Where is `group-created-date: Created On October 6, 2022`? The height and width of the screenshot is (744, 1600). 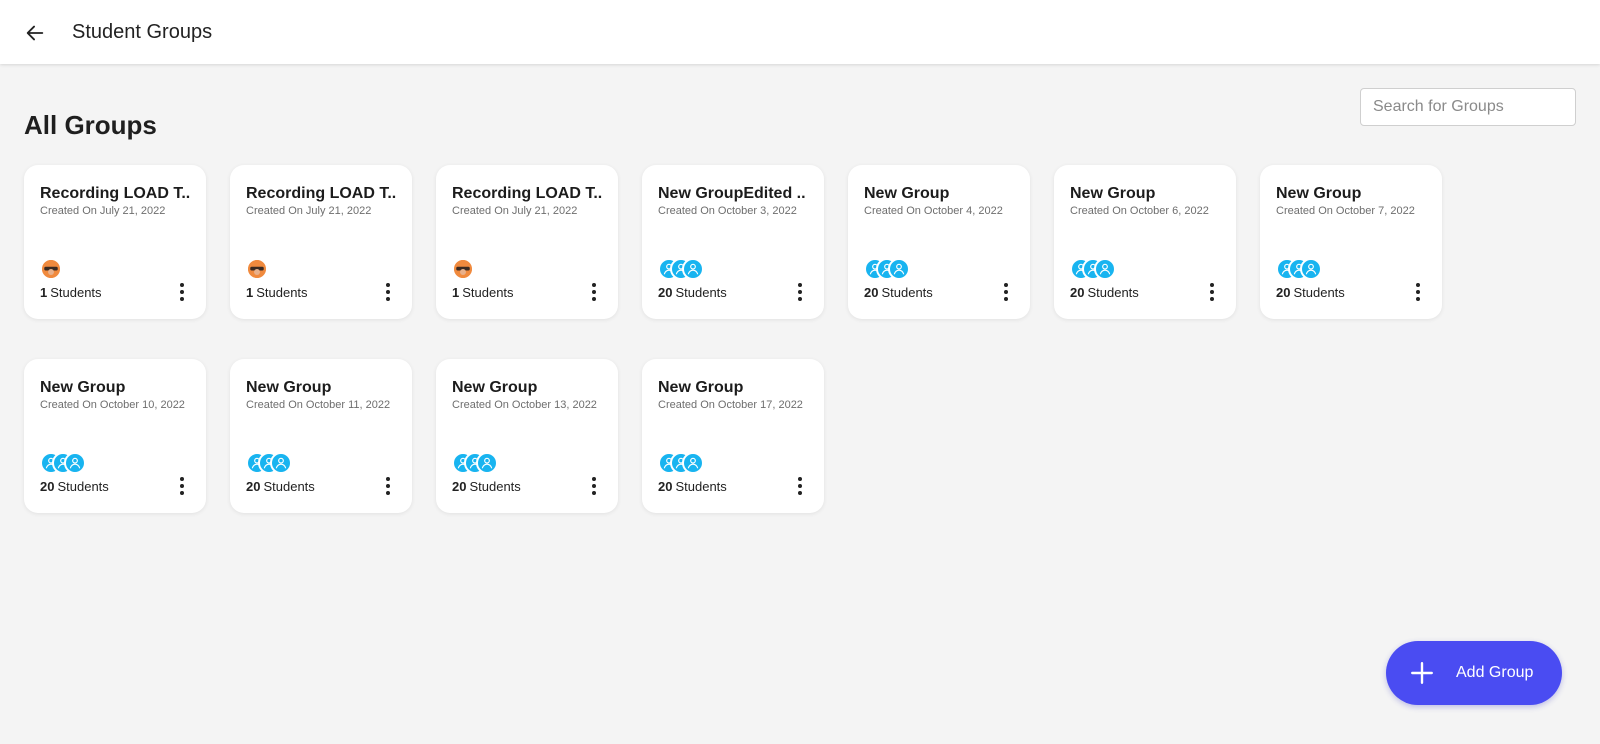
group-created-date: Created On October 6, 2022 is located at coordinates (1139, 211).